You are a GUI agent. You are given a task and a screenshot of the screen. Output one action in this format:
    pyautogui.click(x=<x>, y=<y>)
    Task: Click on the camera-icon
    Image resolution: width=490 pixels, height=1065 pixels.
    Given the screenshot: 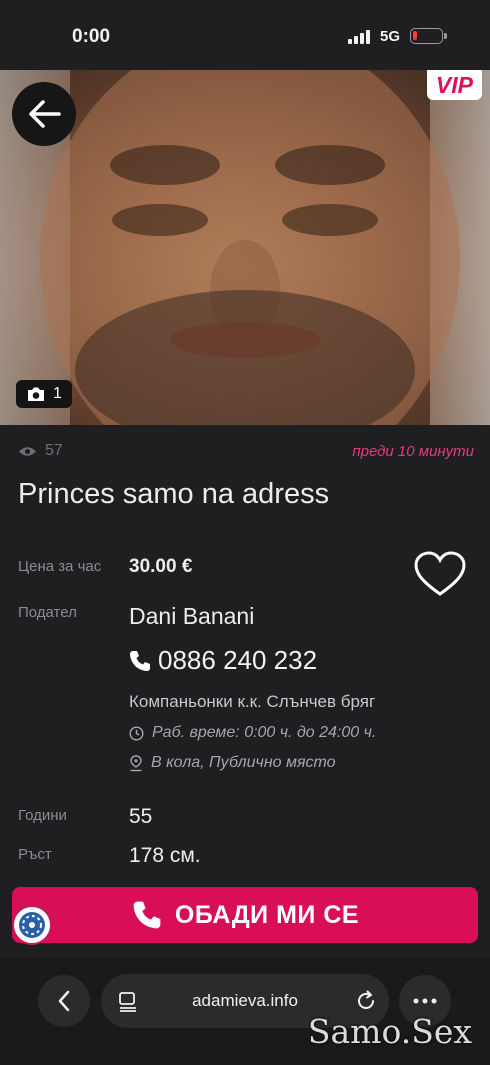 What is the action you would take?
    pyautogui.click(x=36, y=394)
    